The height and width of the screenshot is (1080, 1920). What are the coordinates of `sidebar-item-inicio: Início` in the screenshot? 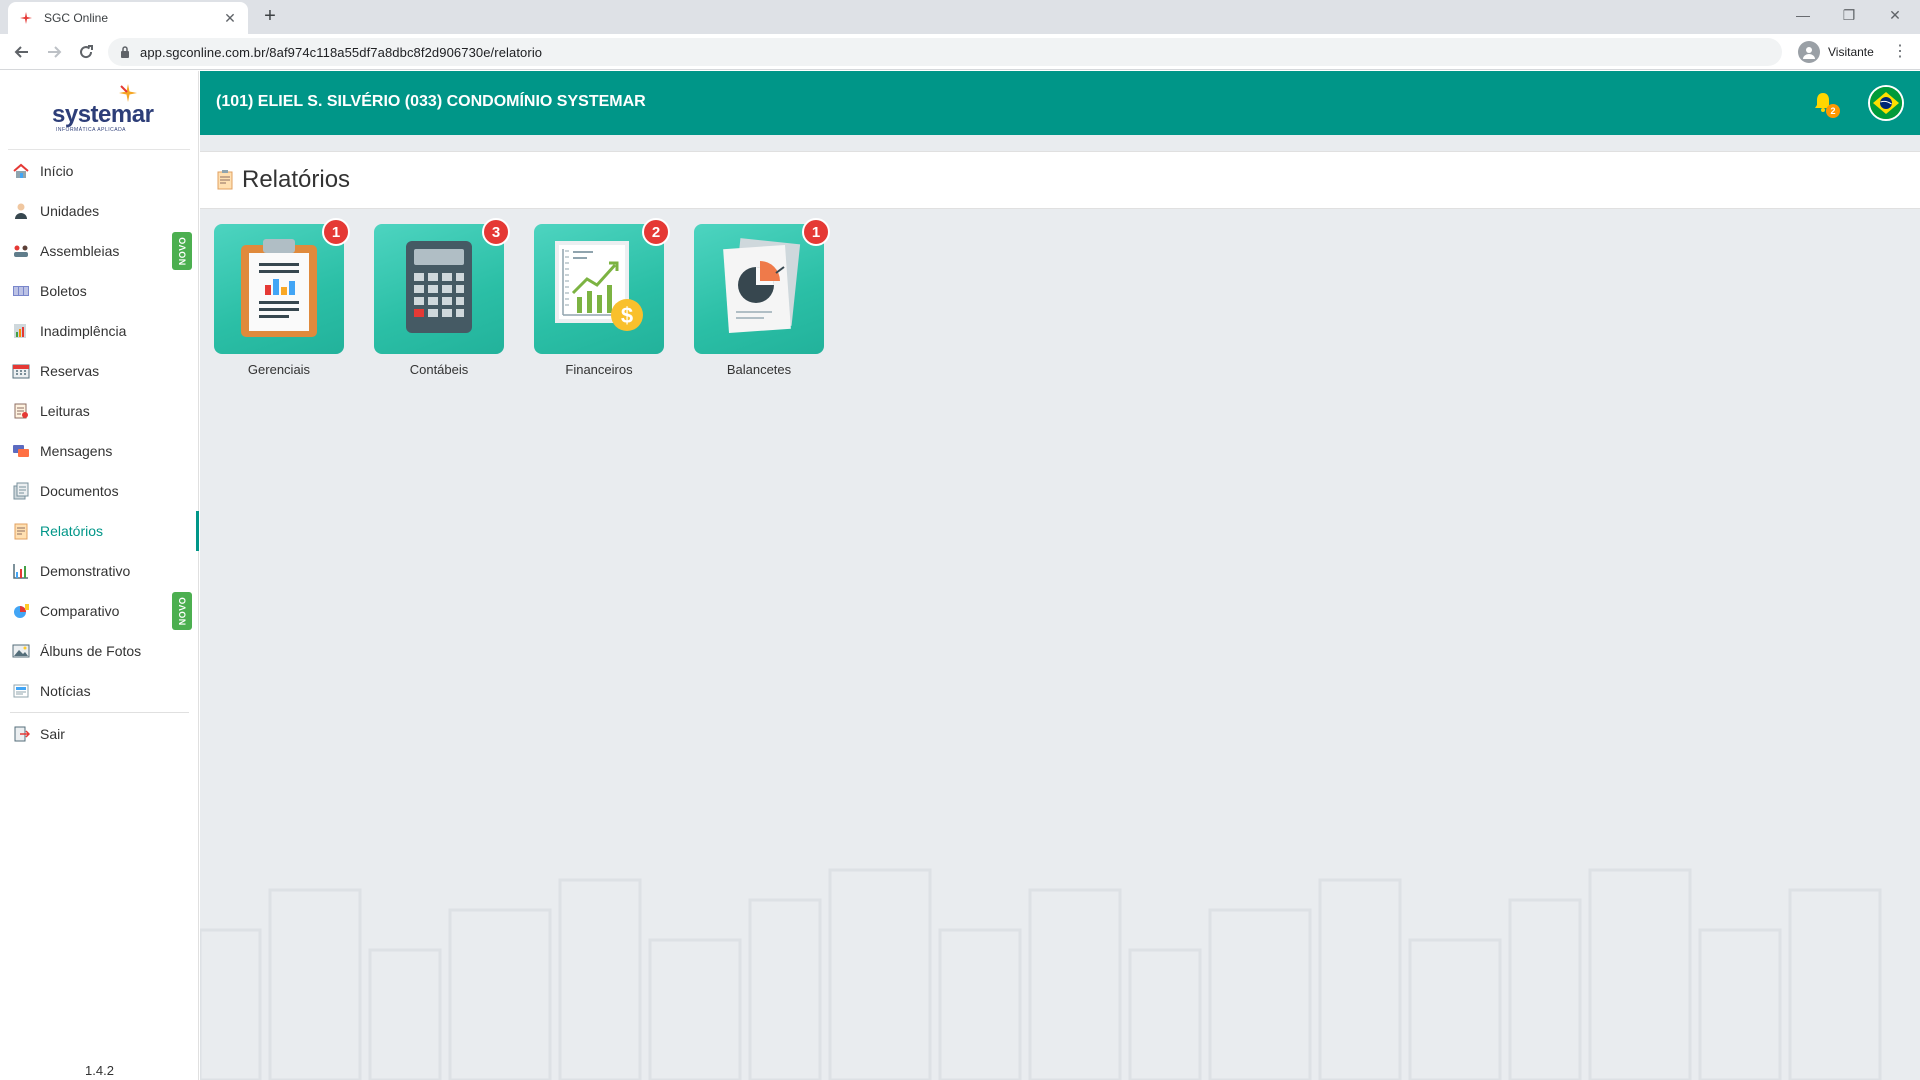 It's located at (99, 171).